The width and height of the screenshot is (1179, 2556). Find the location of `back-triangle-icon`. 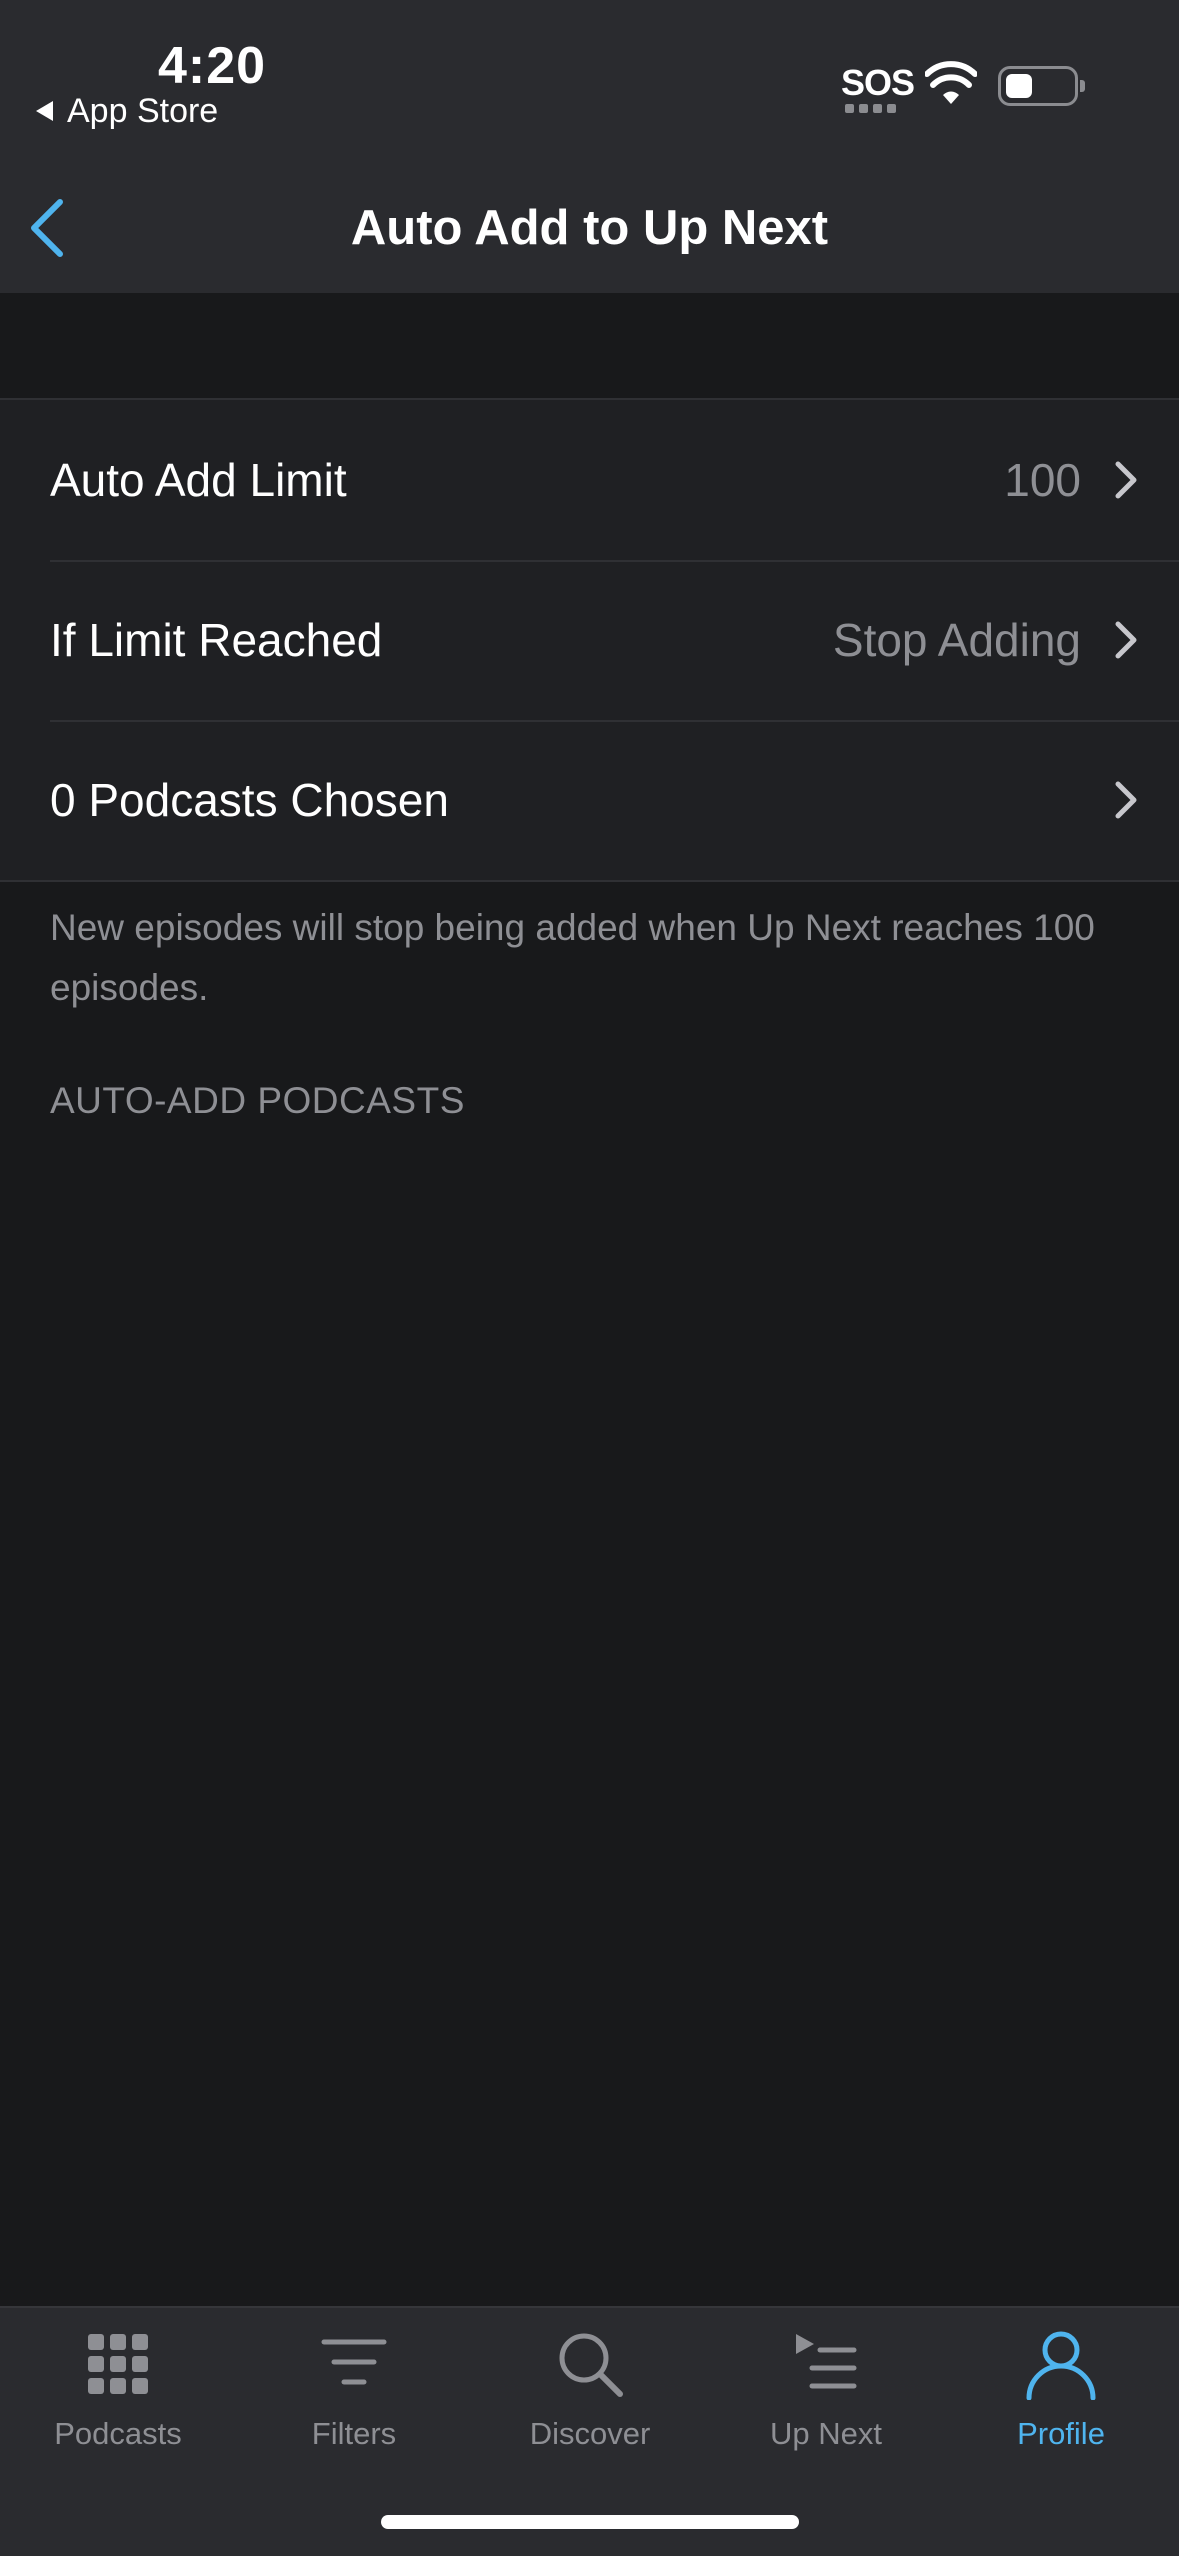

back-triangle-icon is located at coordinates (44, 111).